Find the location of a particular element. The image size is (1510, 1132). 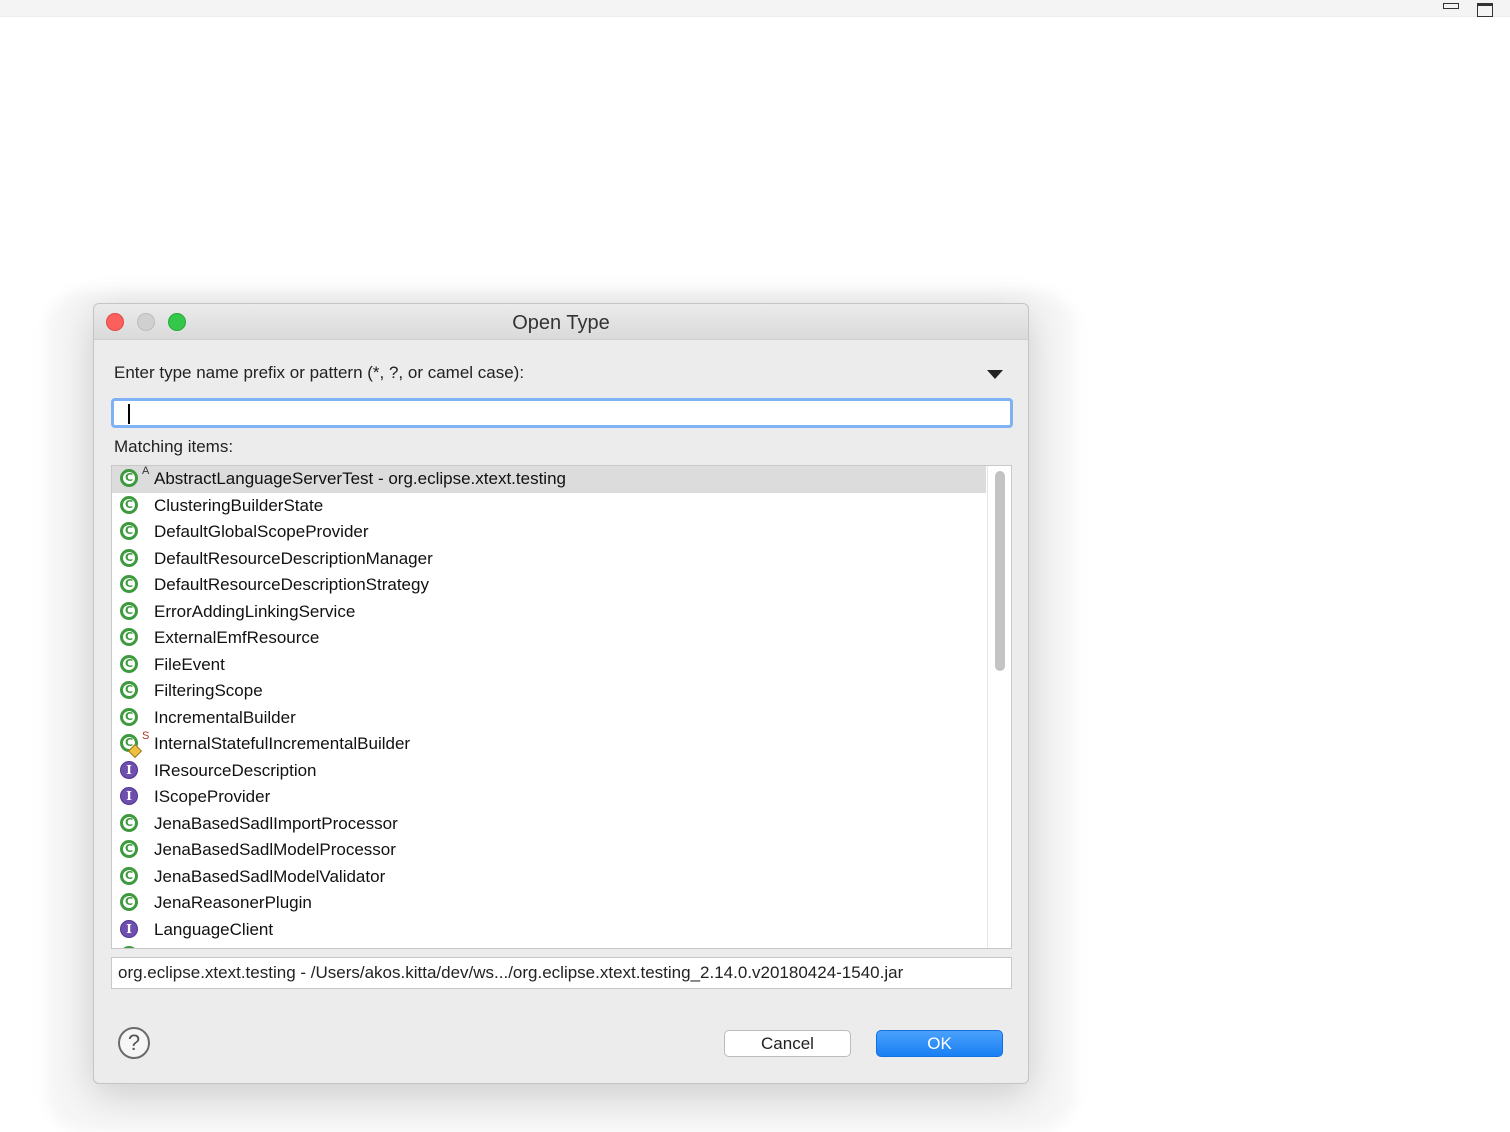

list-item-label: IScopeProvider is located at coordinates (212, 797).